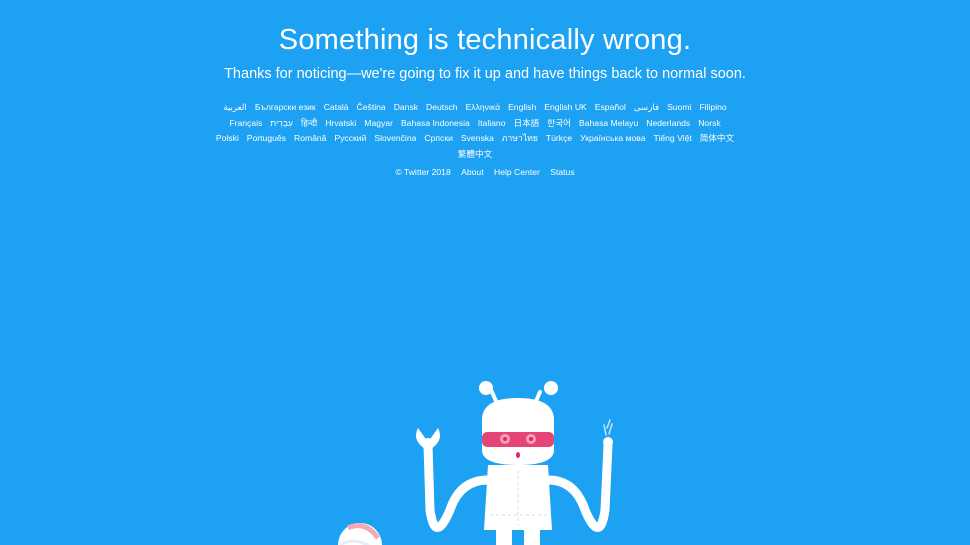  I want to click on language-link: 简体中文, so click(717, 139).